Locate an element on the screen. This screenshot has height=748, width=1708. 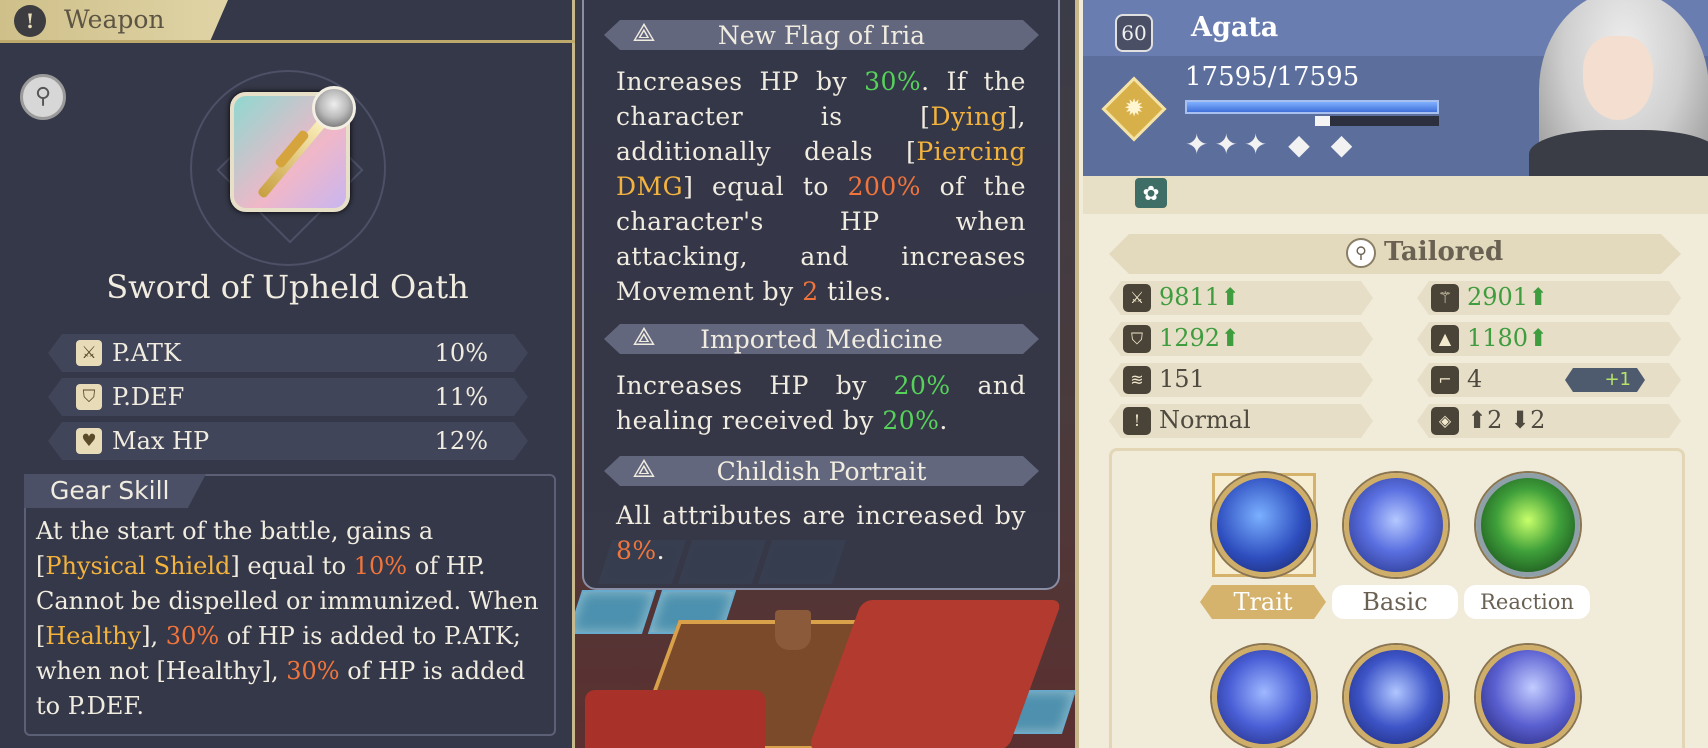
attribute-row: ⛉ 1292⬆ is located at coordinates (1241, 339).